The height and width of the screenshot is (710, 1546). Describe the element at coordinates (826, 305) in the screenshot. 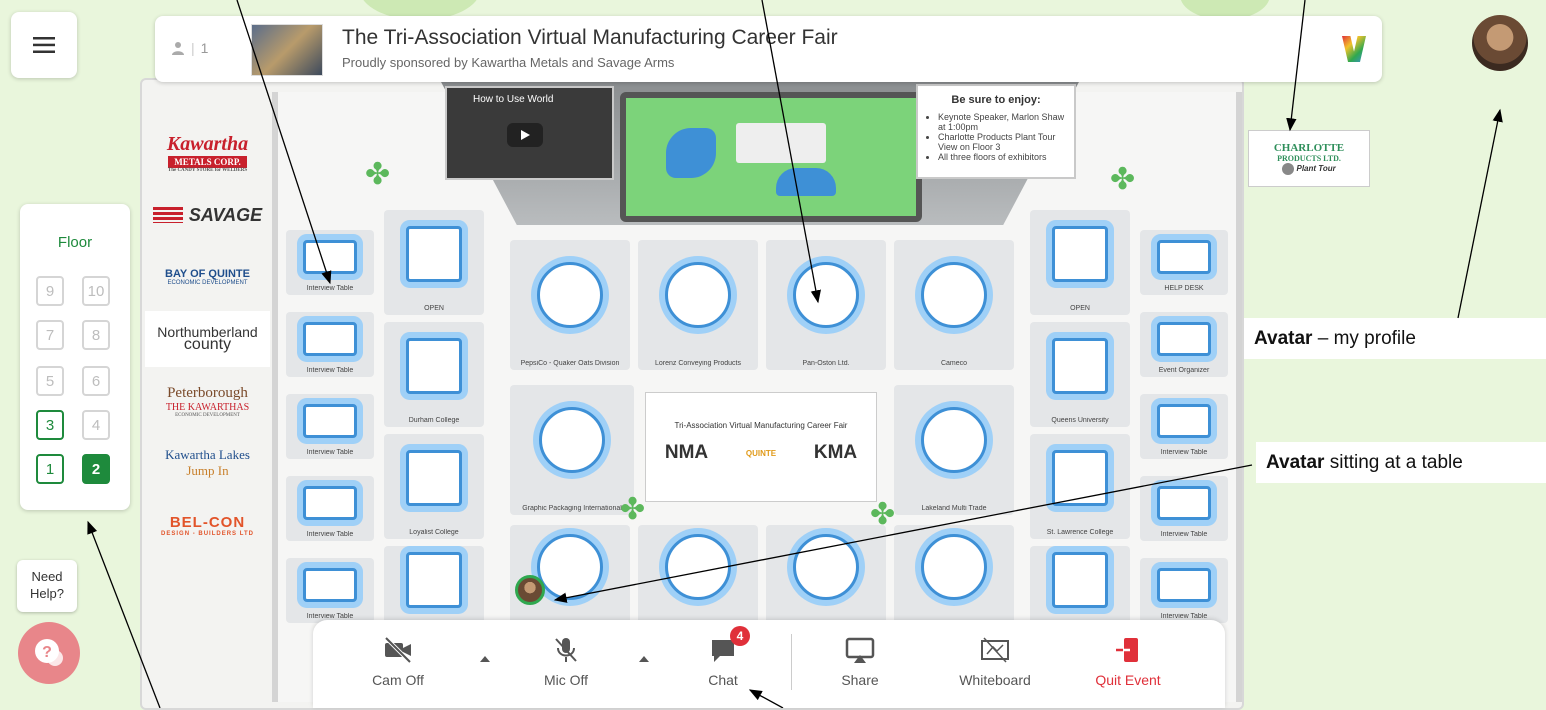

I see `booth-table: Pan-Oston Ltd.` at that location.